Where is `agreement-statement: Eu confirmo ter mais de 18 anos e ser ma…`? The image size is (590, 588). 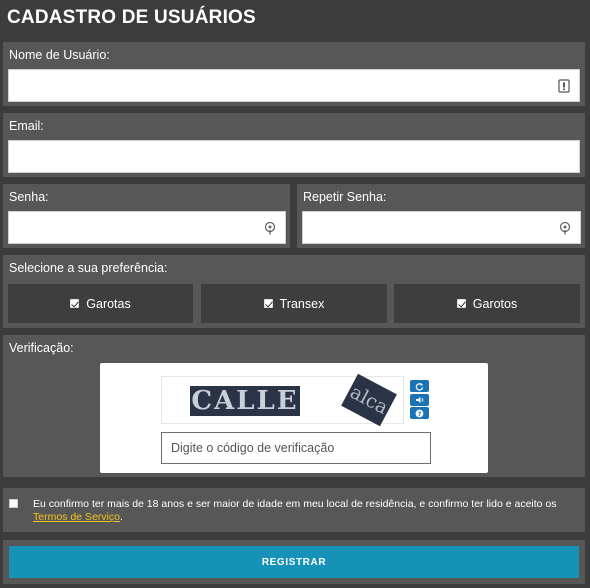
agreement-statement: Eu confirmo ter mais de 18 anos e ser ma… is located at coordinates (295, 504).